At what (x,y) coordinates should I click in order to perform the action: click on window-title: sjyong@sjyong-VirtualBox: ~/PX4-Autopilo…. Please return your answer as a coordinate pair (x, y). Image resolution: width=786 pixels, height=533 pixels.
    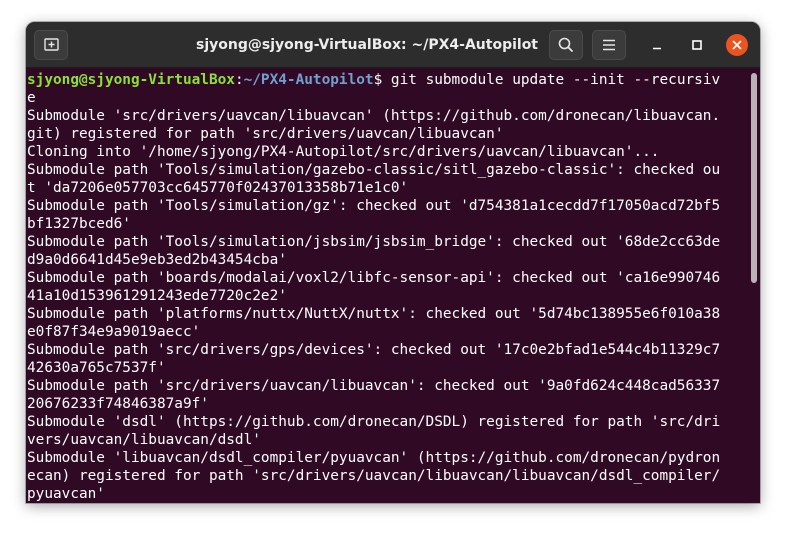
    Looking at the image, I should click on (367, 45).